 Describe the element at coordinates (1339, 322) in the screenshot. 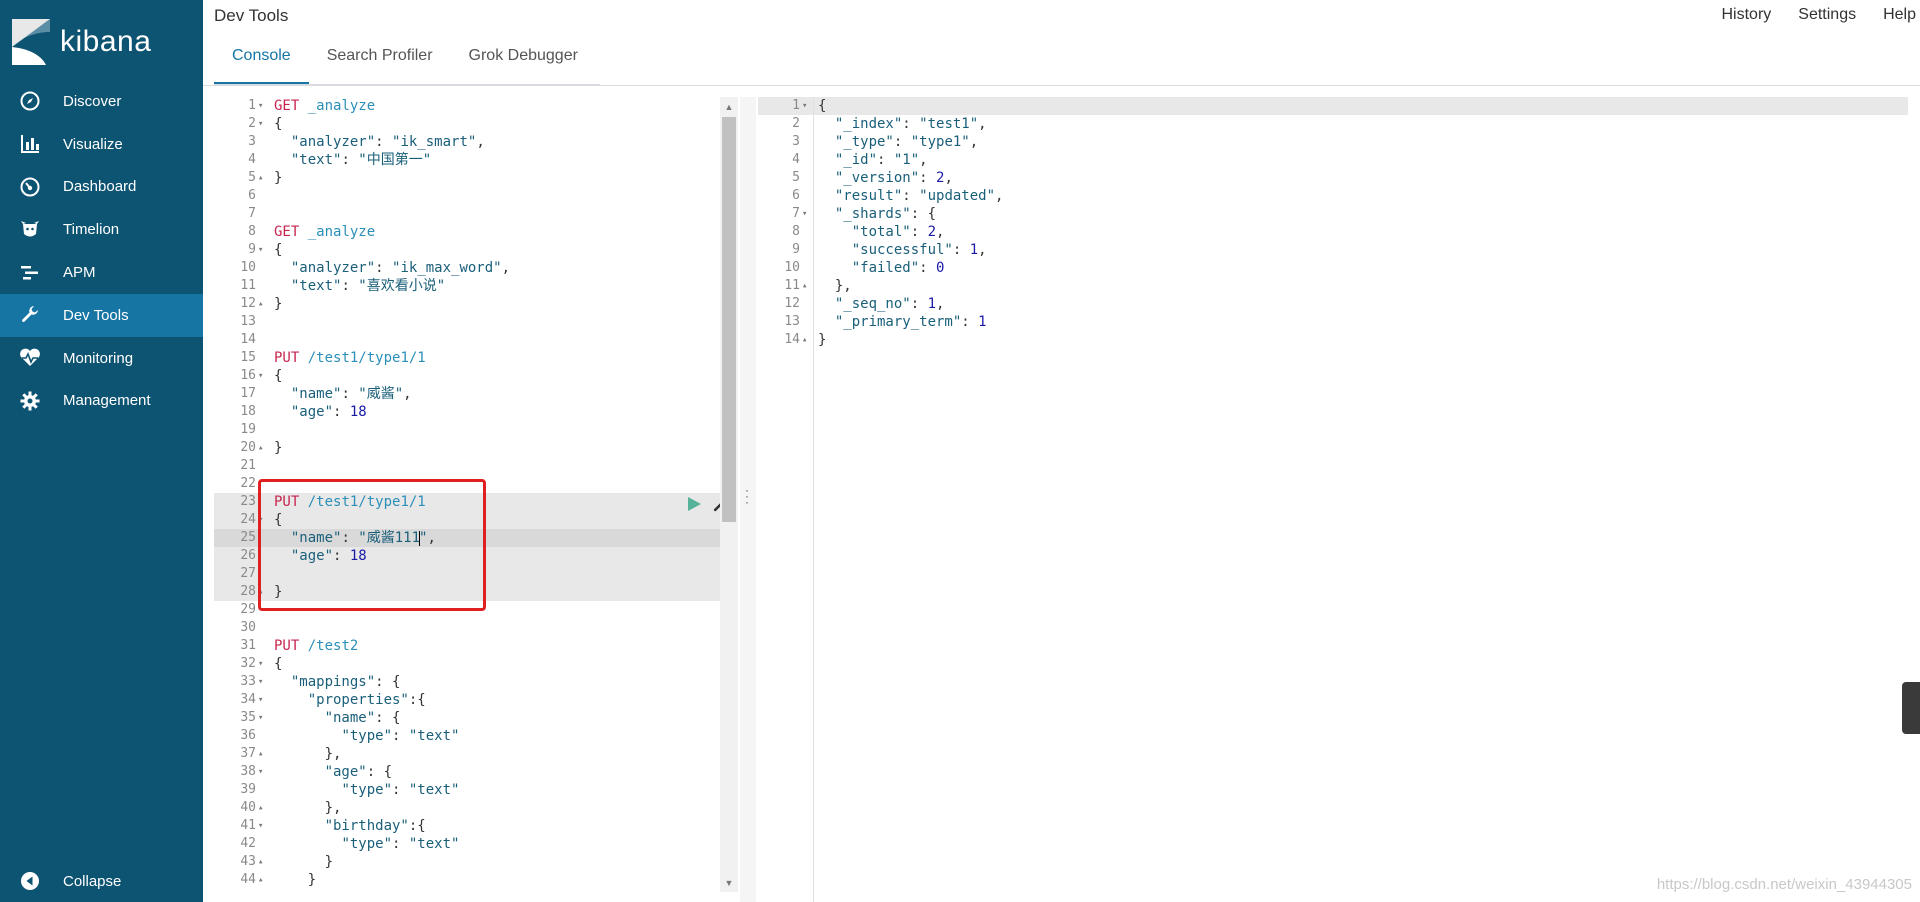

I see `code-line: 13 "_primary_term": 1` at that location.